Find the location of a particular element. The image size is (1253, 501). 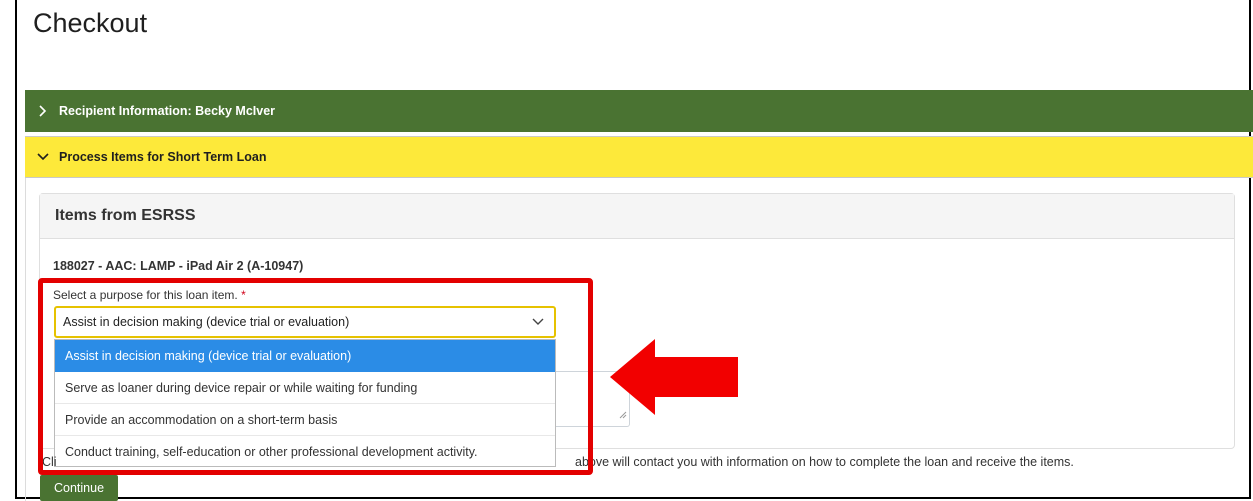

process-section-header: Process Items for Short Term Loan is located at coordinates (639, 157).